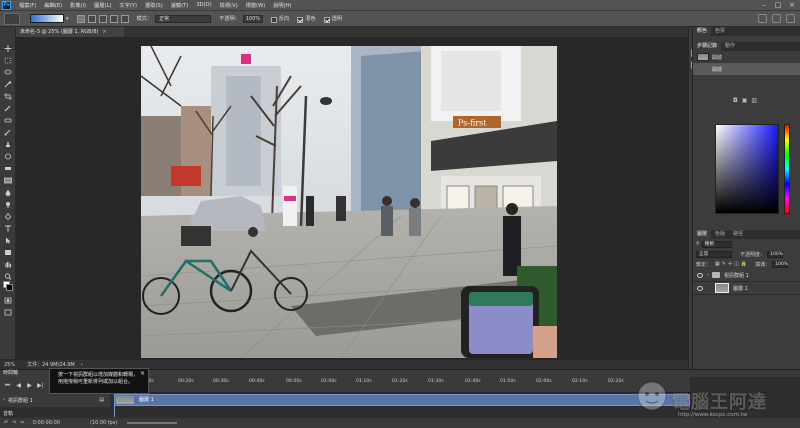 The height and width of the screenshot is (428, 800). I want to click on brush-tool-icon, so click(8, 132).